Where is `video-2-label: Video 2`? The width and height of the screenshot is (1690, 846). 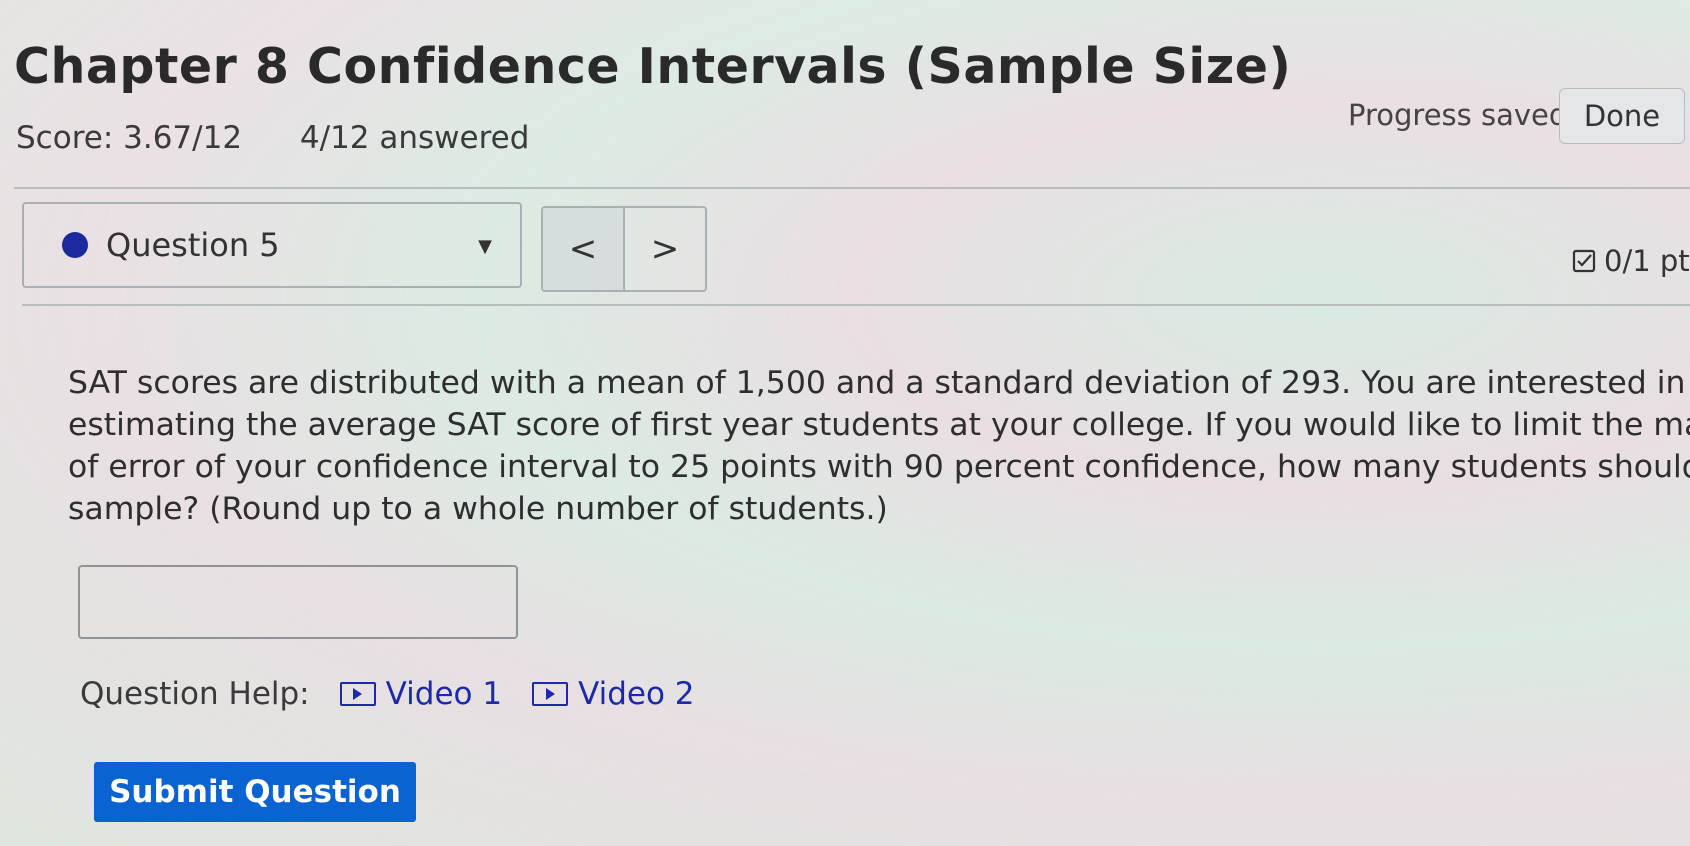
video-2-label: Video 2 is located at coordinates (636, 694).